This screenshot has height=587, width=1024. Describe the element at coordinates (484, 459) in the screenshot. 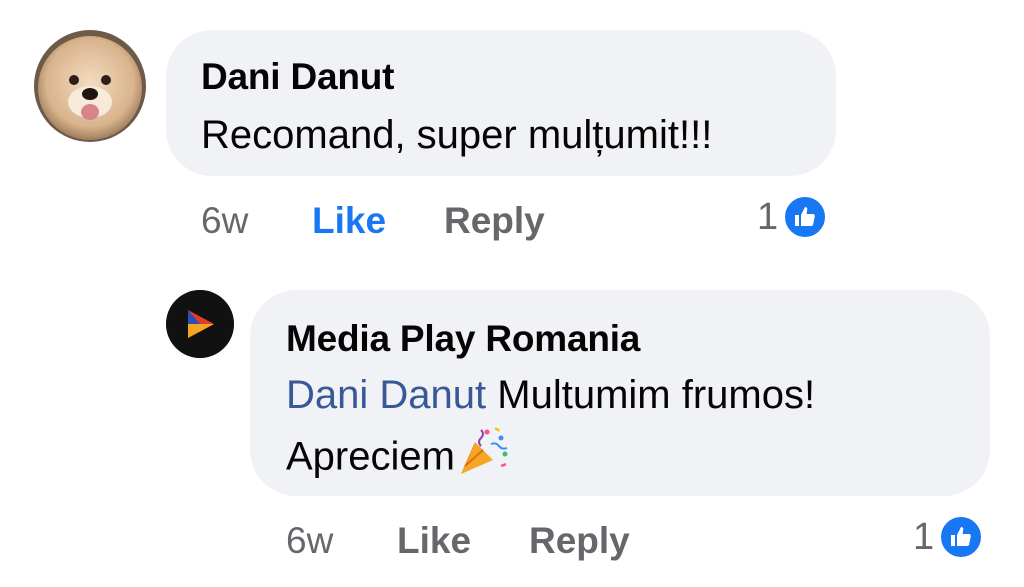

I see `party-popper-icon` at that location.